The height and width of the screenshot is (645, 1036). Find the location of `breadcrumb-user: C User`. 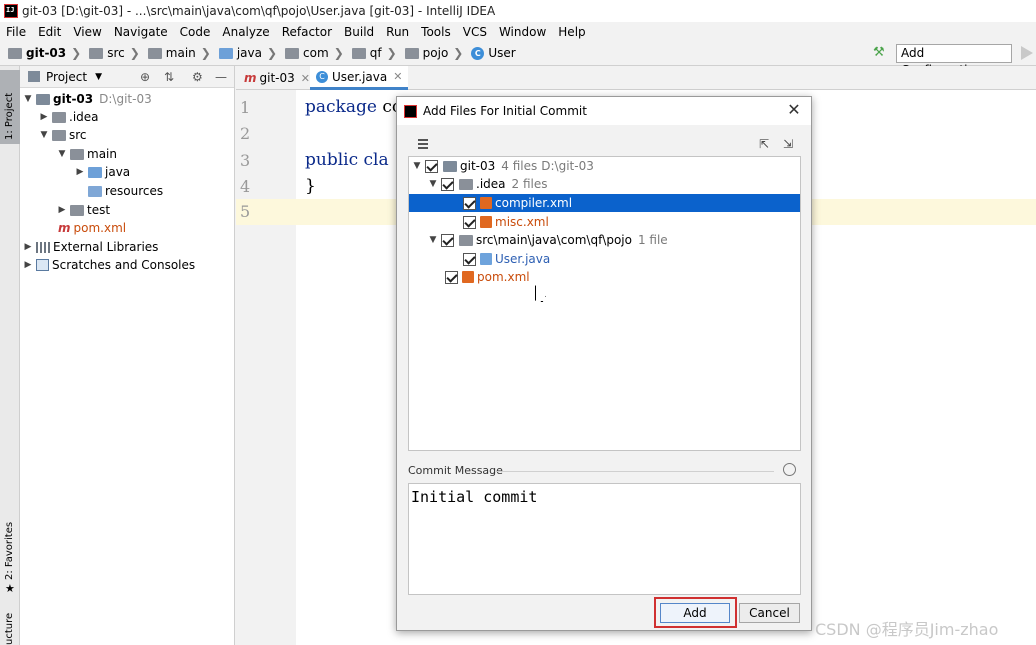

breadcrumb-user: C User is located at coordinates (493, 53).